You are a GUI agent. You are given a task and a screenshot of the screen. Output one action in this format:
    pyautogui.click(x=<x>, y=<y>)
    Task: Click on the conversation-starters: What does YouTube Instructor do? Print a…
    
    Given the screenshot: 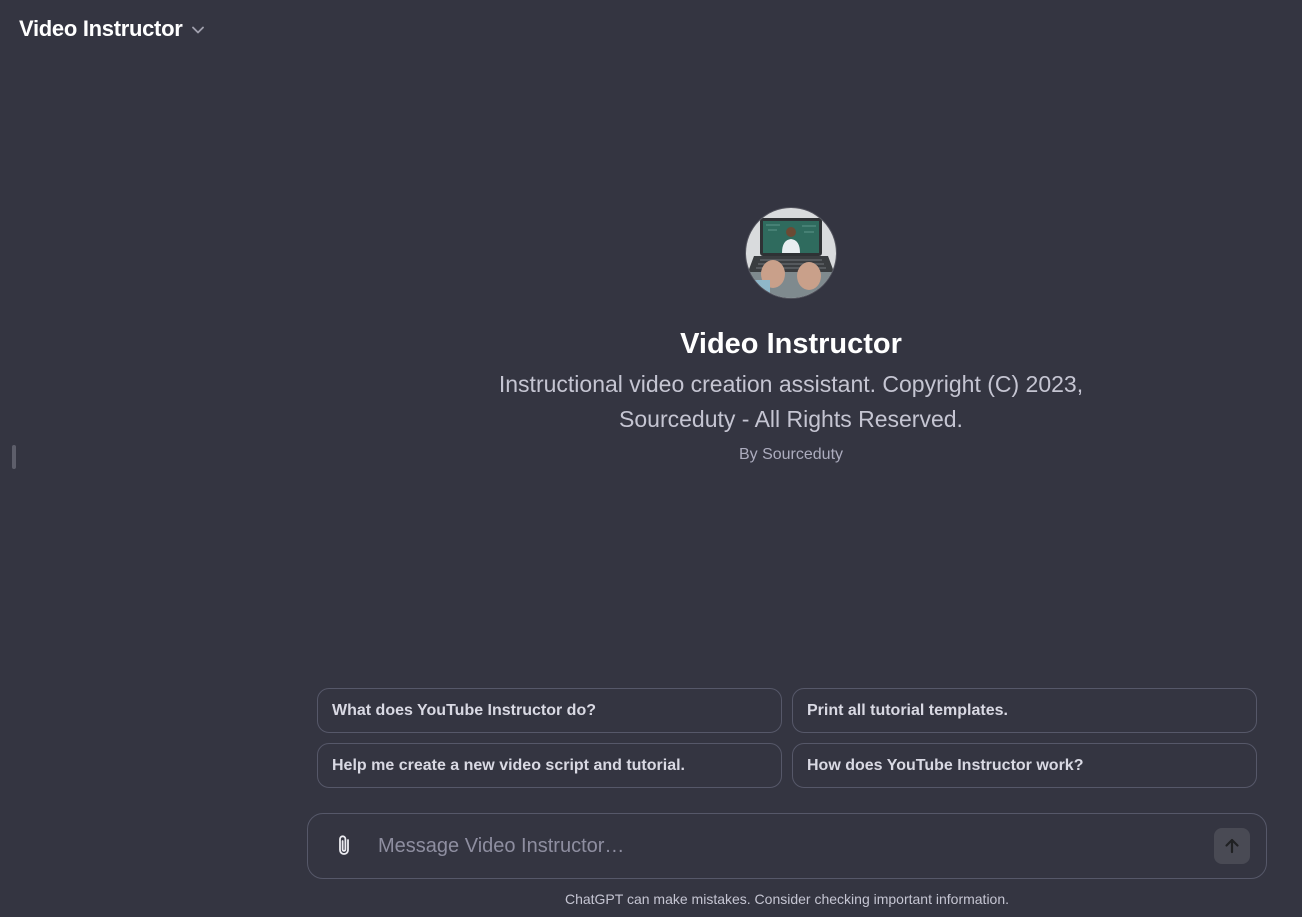 What is the action you would take?
    pyautogui.click(x=787, y=738)
    